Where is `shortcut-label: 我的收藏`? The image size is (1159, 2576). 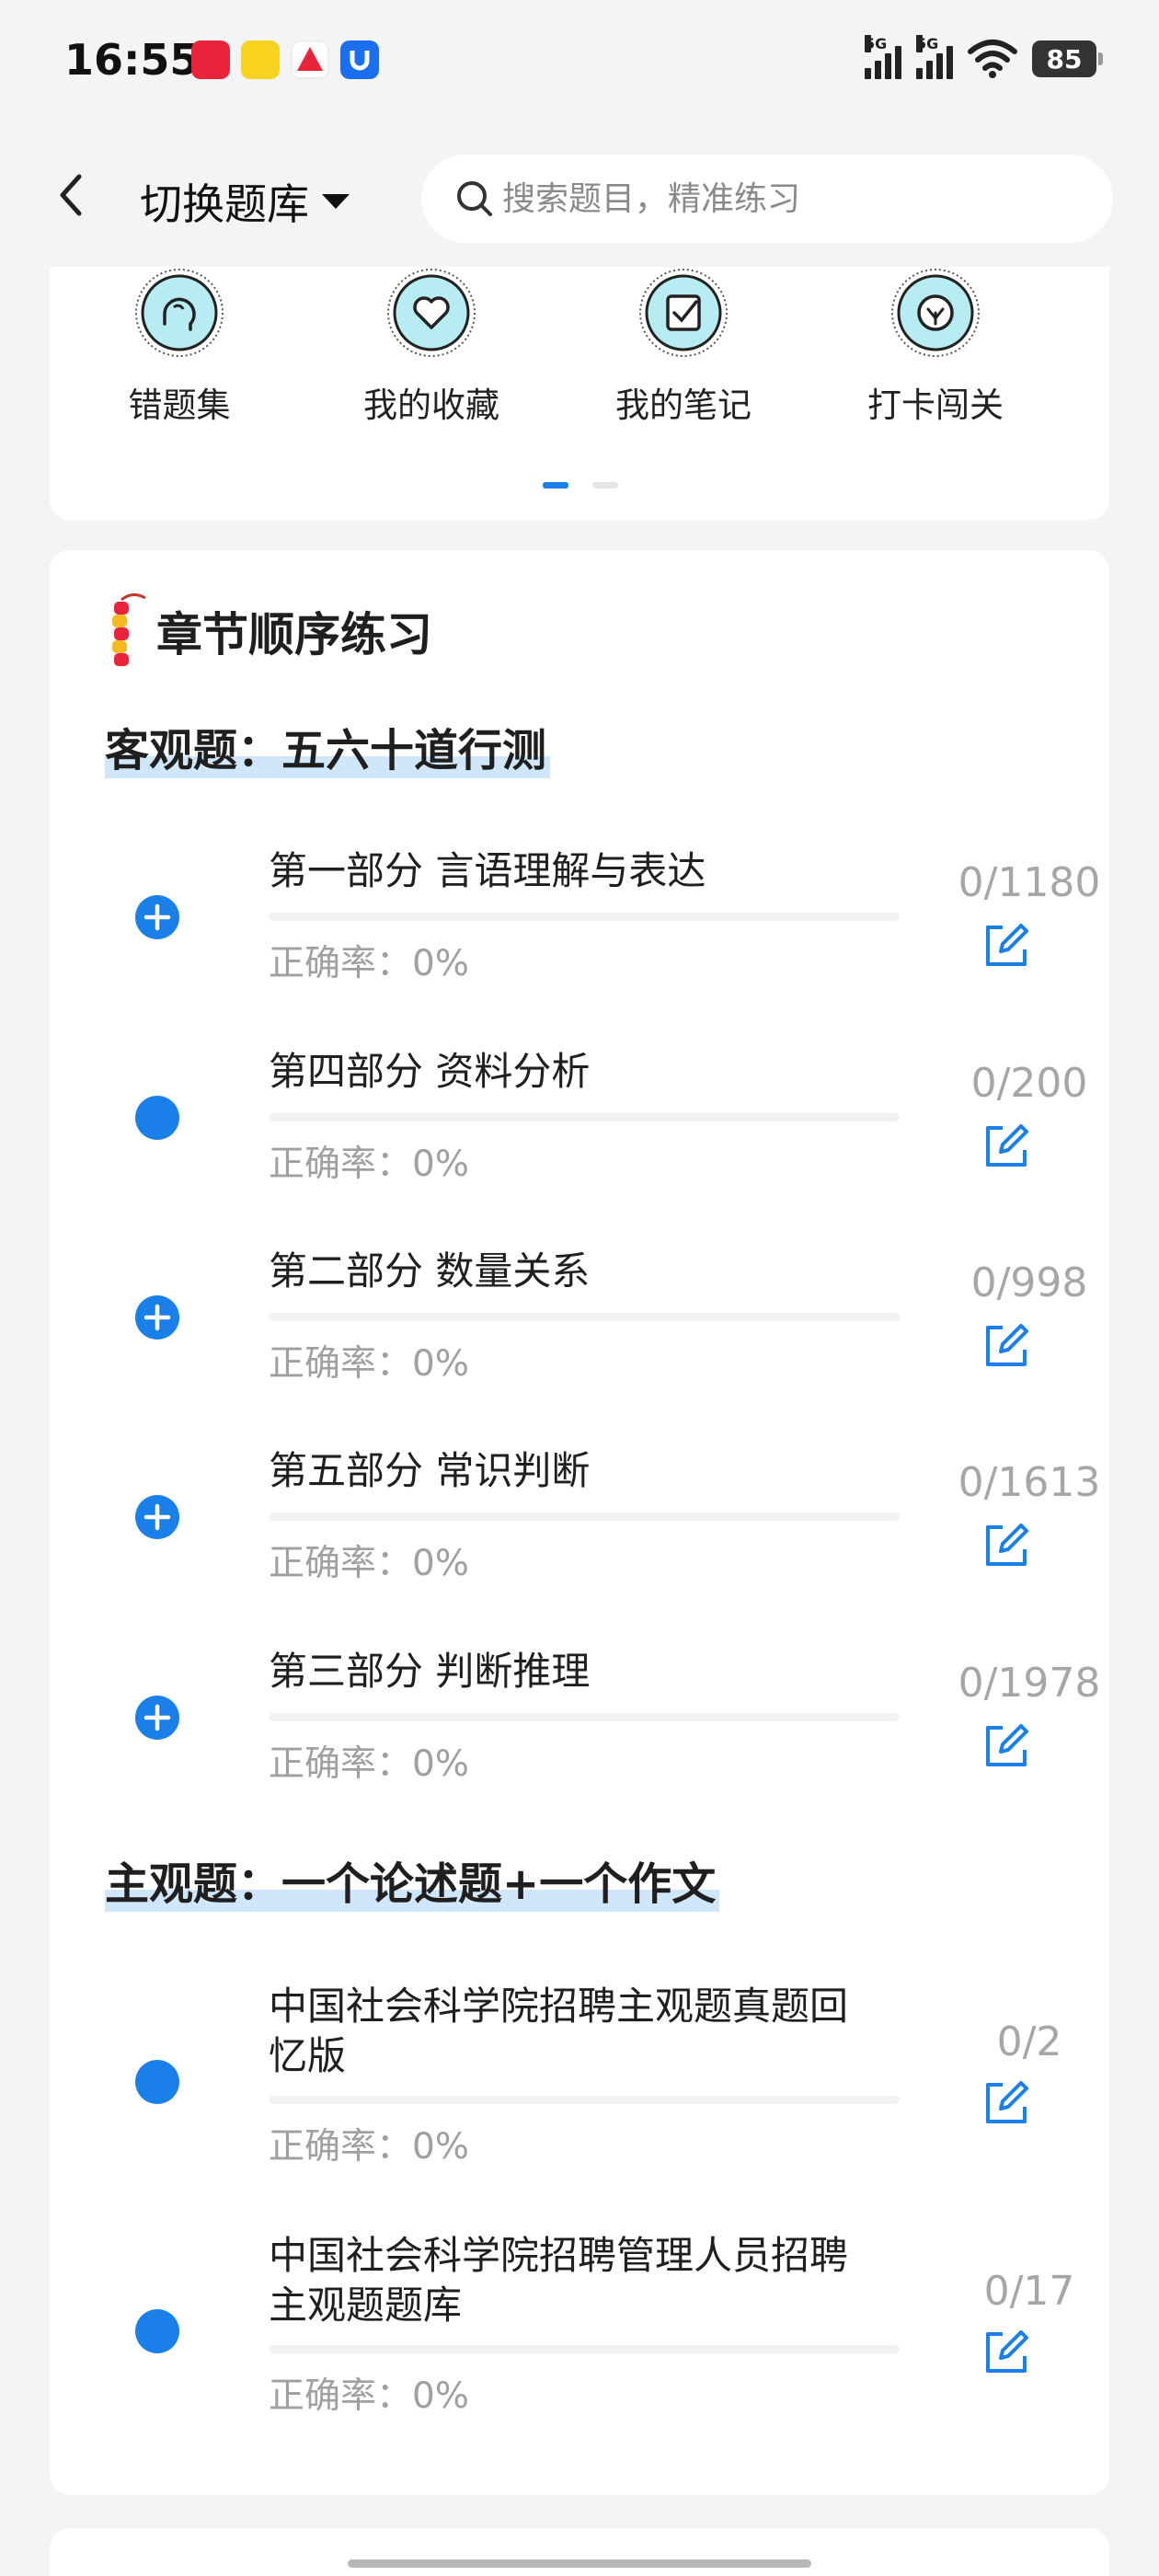
shortcut-label: 我的收藏 is located at coordinates (431, 405).